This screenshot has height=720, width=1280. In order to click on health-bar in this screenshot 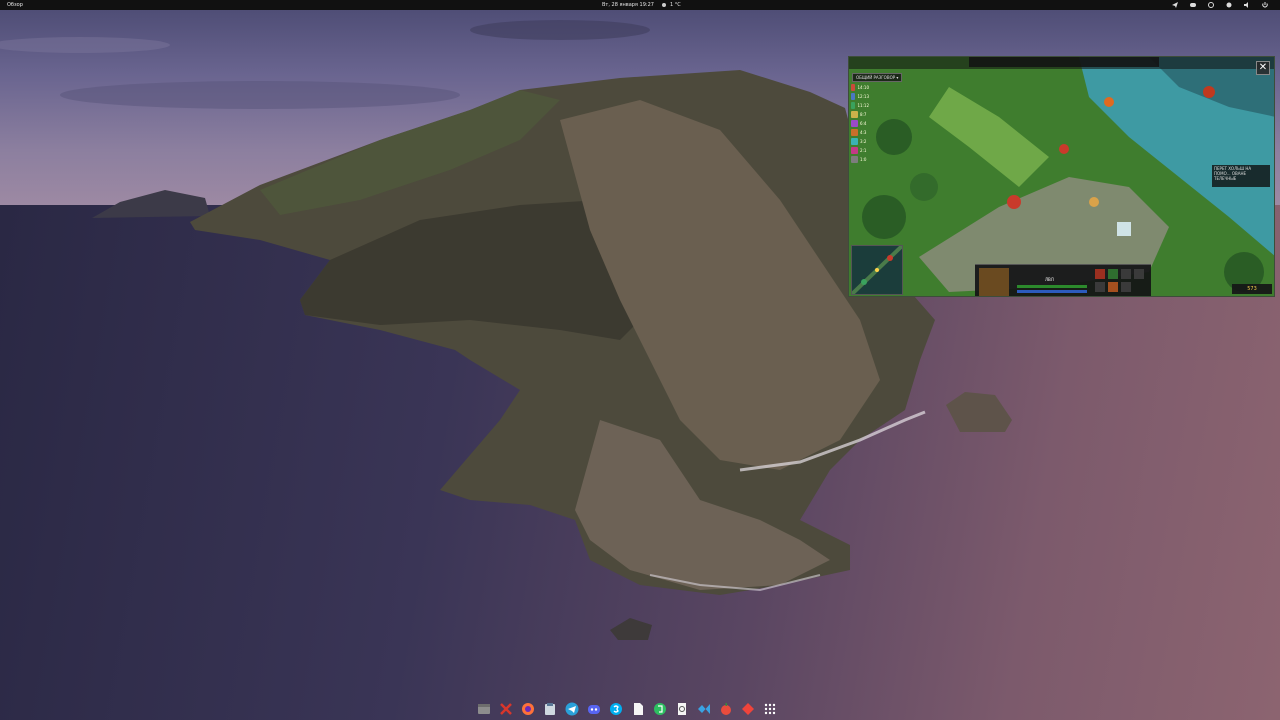, I will do `click(1052, 286)`.